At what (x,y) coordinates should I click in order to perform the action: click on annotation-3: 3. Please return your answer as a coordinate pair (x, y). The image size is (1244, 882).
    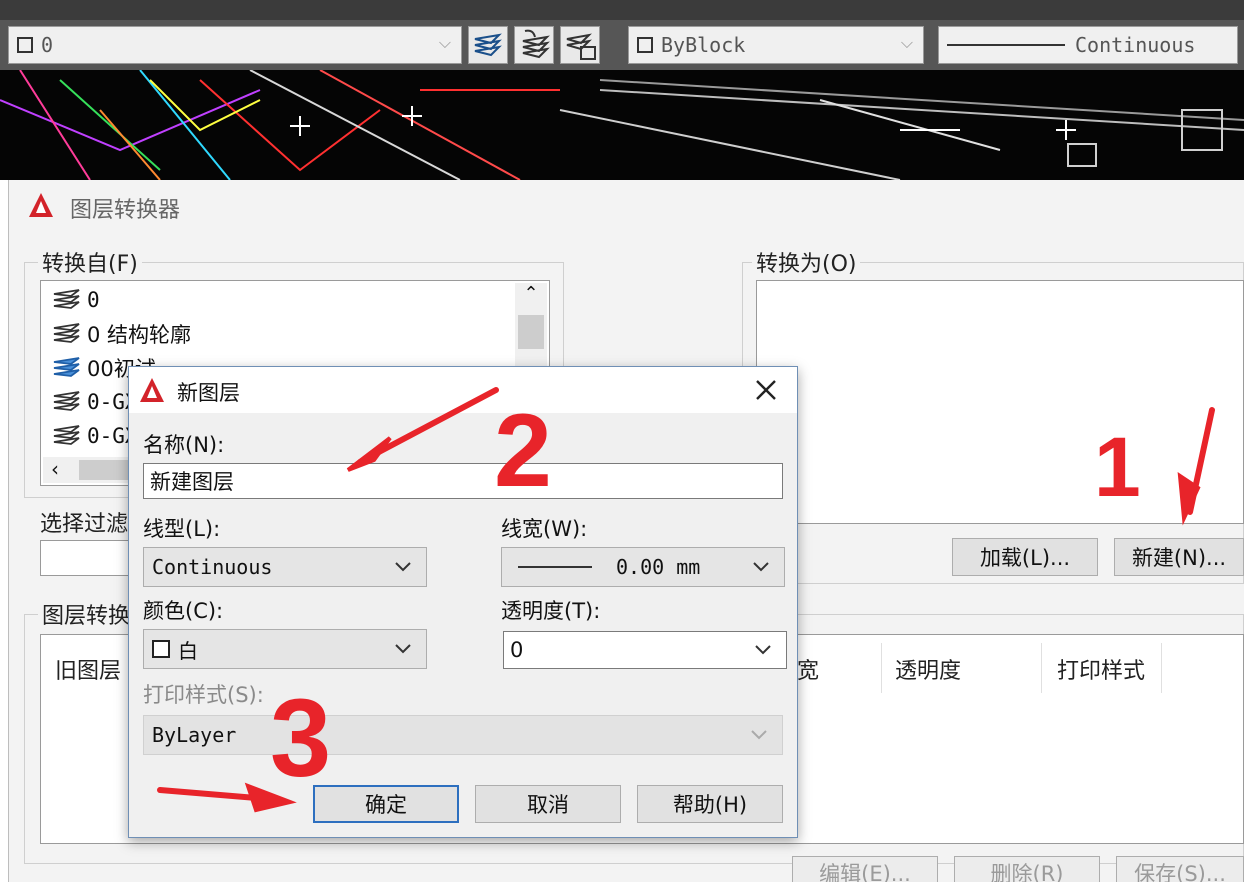
    Looking at the image, I should click on (300, 738).